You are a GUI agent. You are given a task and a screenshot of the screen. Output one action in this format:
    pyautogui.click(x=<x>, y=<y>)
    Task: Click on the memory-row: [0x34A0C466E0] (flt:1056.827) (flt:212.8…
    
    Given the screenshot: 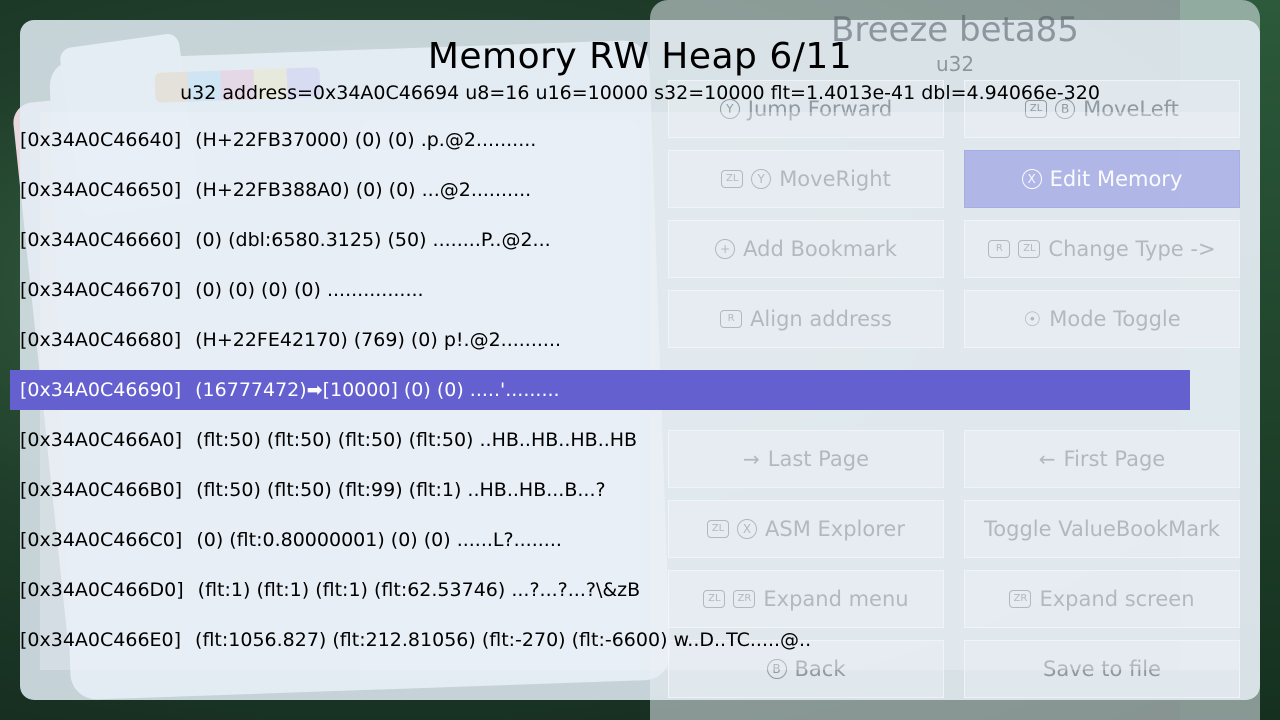 What is the action you would take?
    pyautogui.click(x=600, y=640)
    